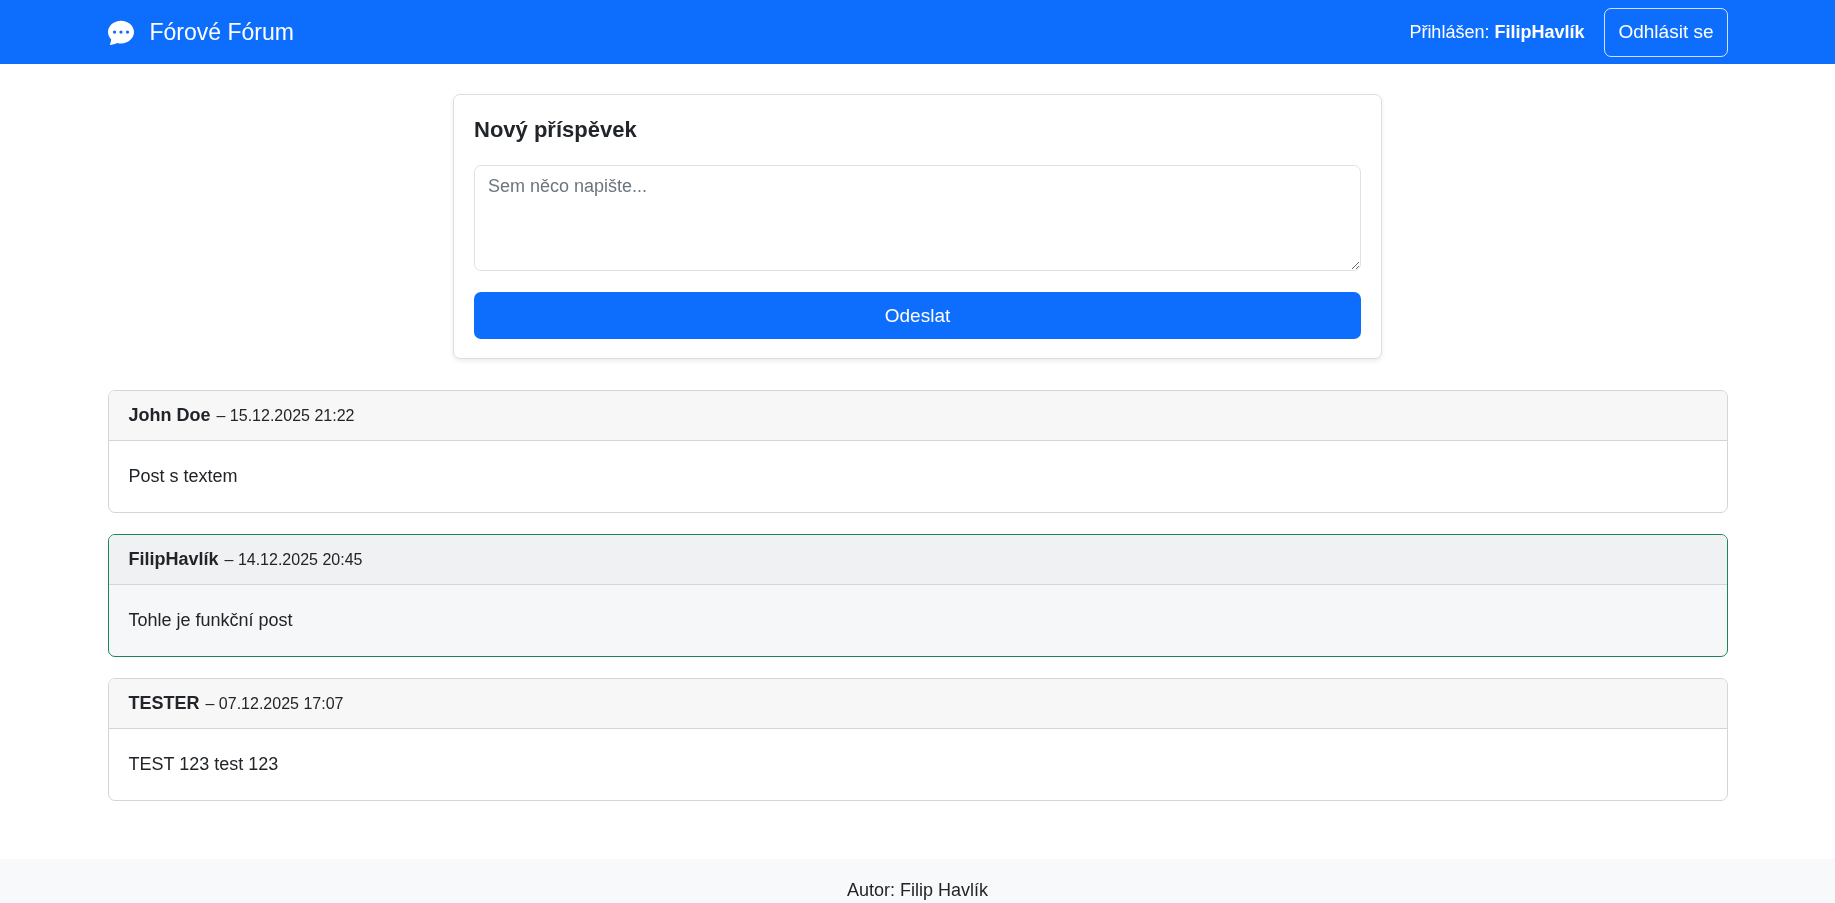 The image size is (1835, 903). I want to click on post-text: TEST 123 test 123, so click(203, 764).